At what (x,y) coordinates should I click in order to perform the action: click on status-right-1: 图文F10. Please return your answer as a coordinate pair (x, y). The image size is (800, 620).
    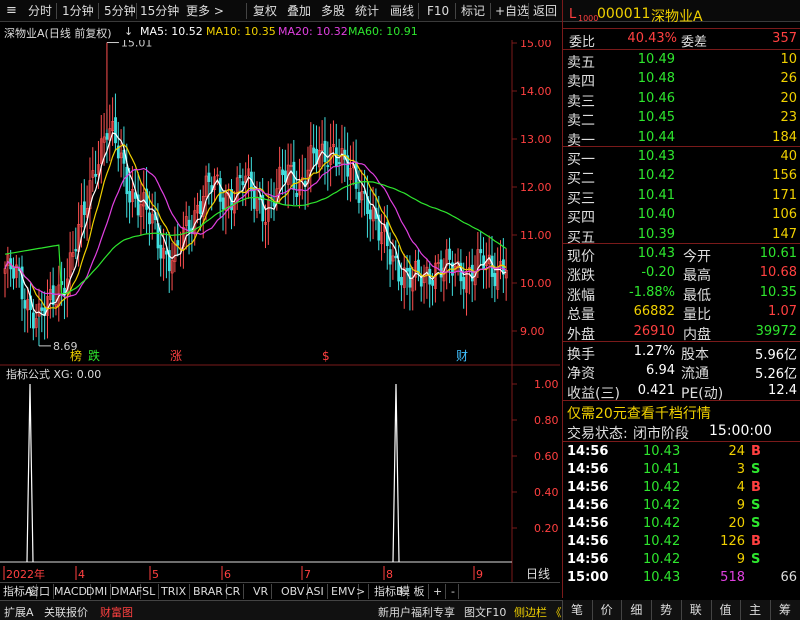
    Looking at the image, I should click on (485, 612).